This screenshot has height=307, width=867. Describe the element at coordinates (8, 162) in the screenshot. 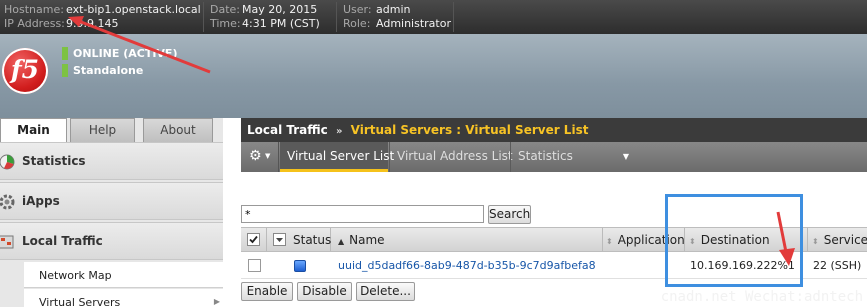

I see `statistics-icon` at that location.